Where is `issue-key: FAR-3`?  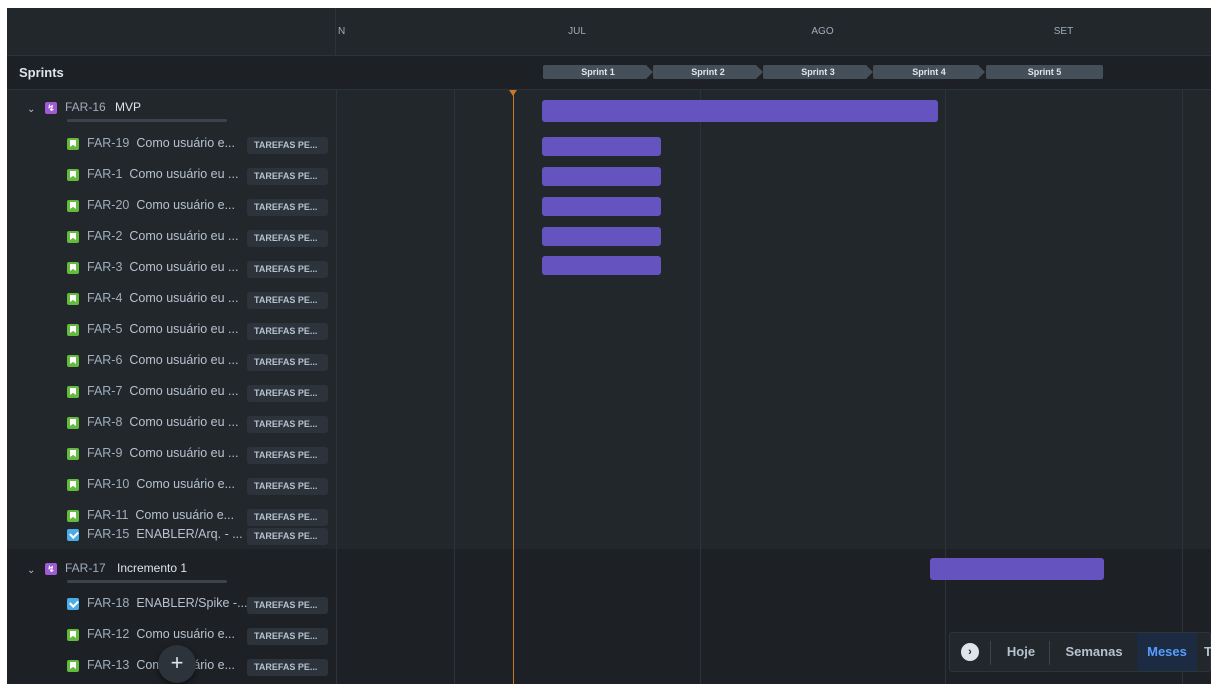 issue-key: FAR-3 is located at coordinates (105, 267).